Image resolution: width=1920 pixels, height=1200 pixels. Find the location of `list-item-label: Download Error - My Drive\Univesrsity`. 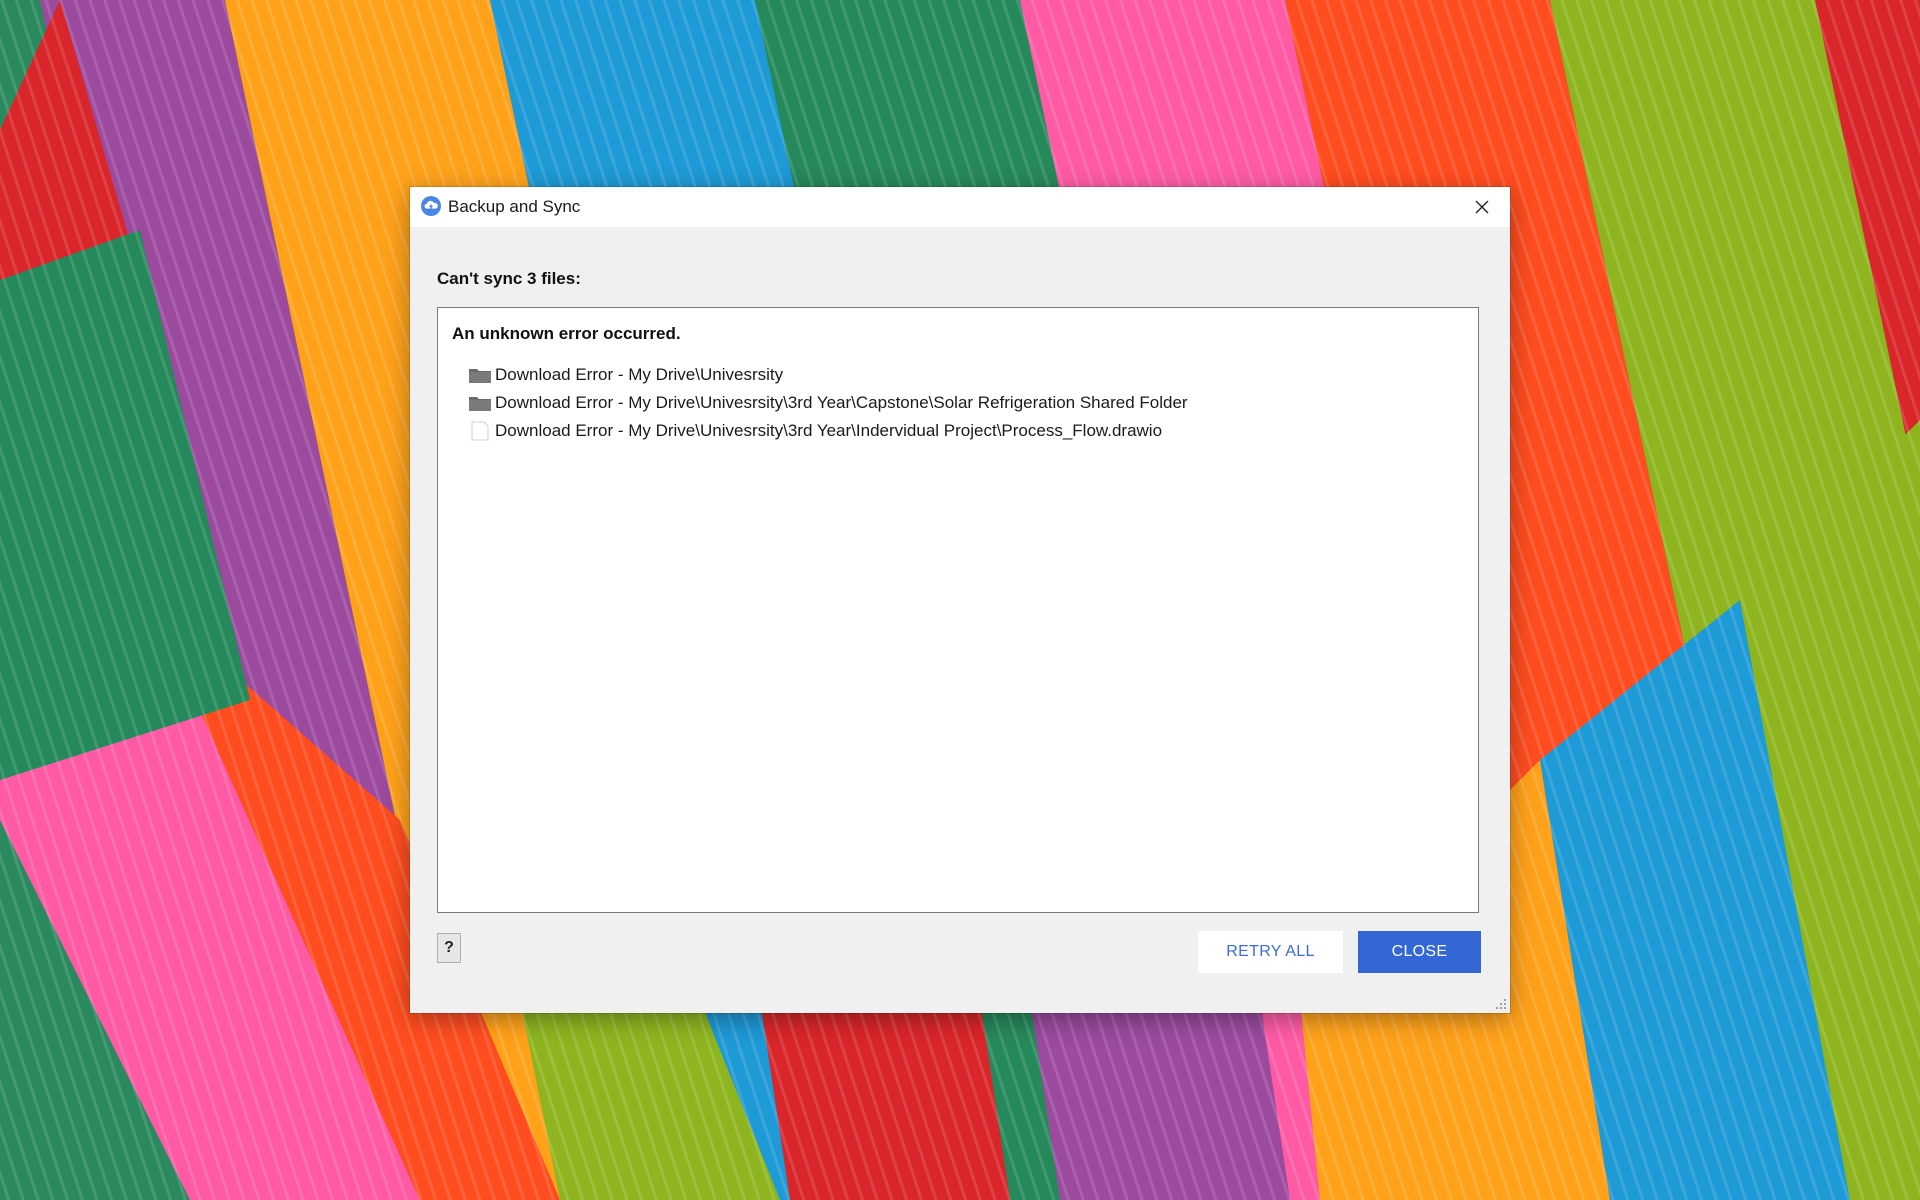

list-item-label: Download Error - My Drive\Univesrsity is located at coordinates (639, 374).